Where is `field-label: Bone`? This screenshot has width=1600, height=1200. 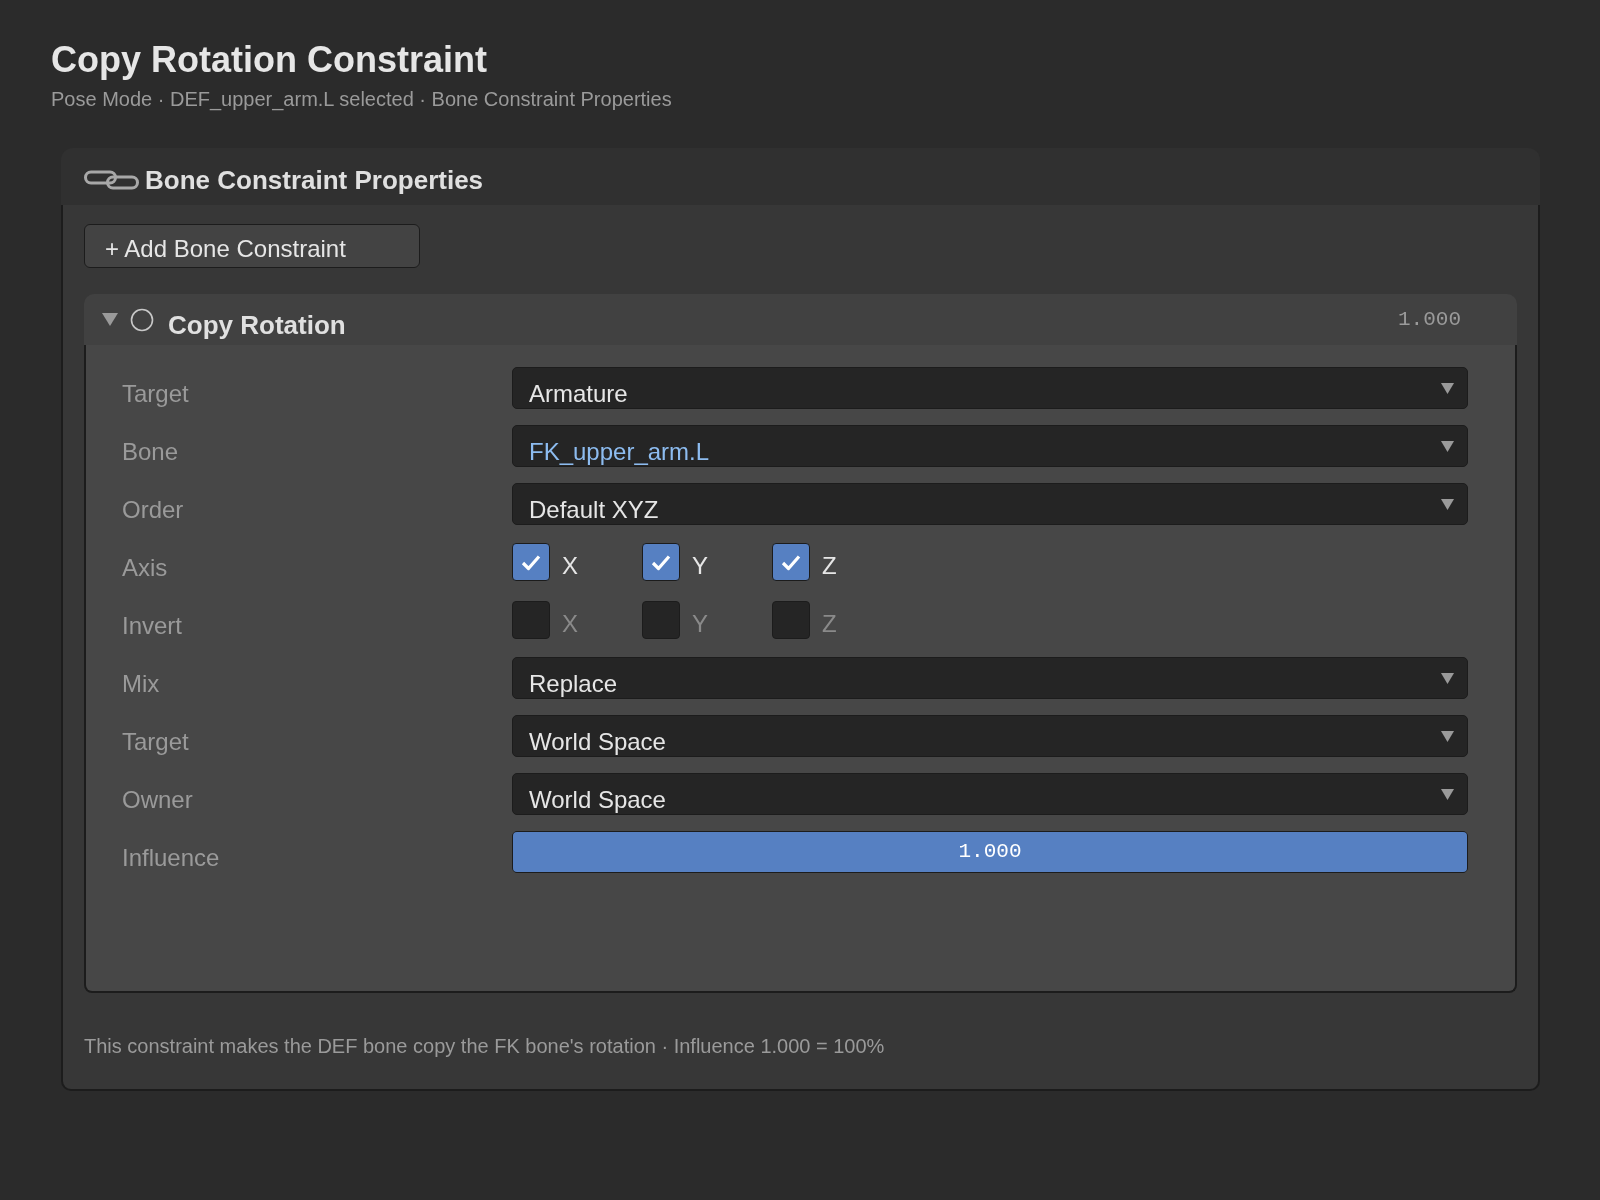
field-label: Bone is located at coordinates (151, 451).